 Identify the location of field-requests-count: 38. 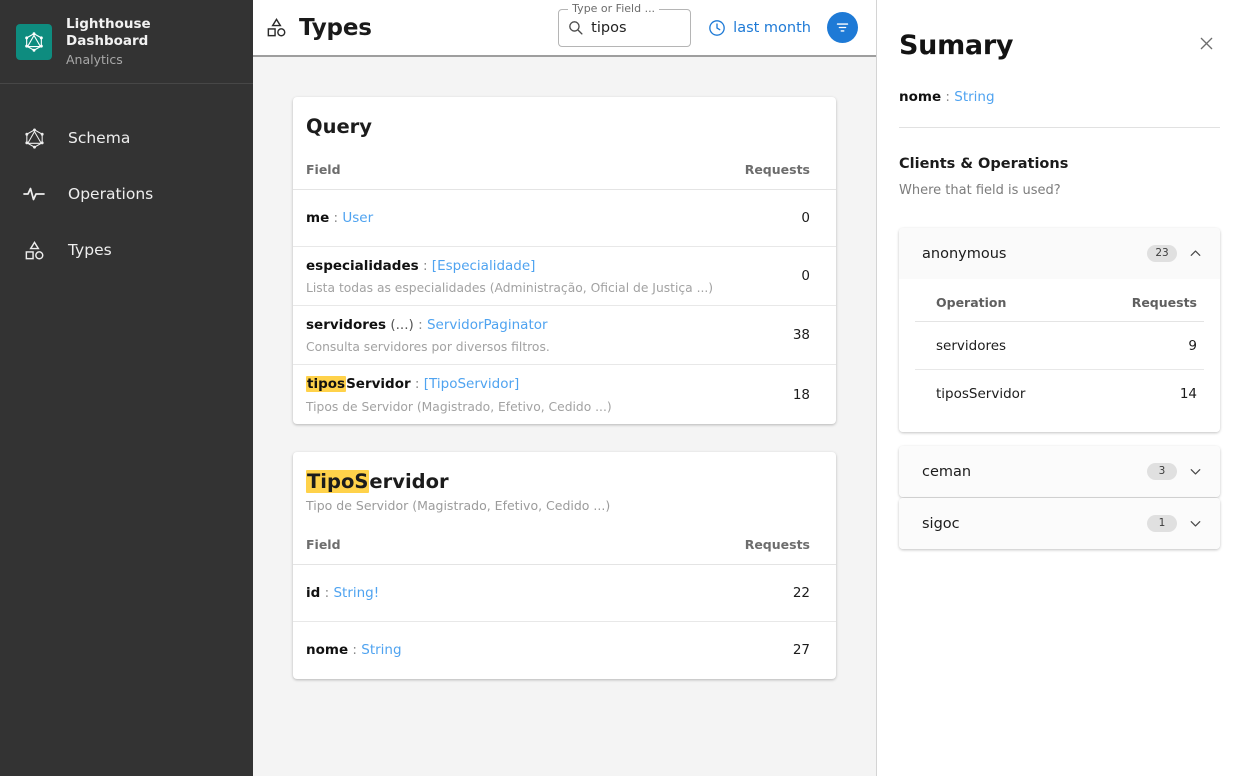
(801, 335).